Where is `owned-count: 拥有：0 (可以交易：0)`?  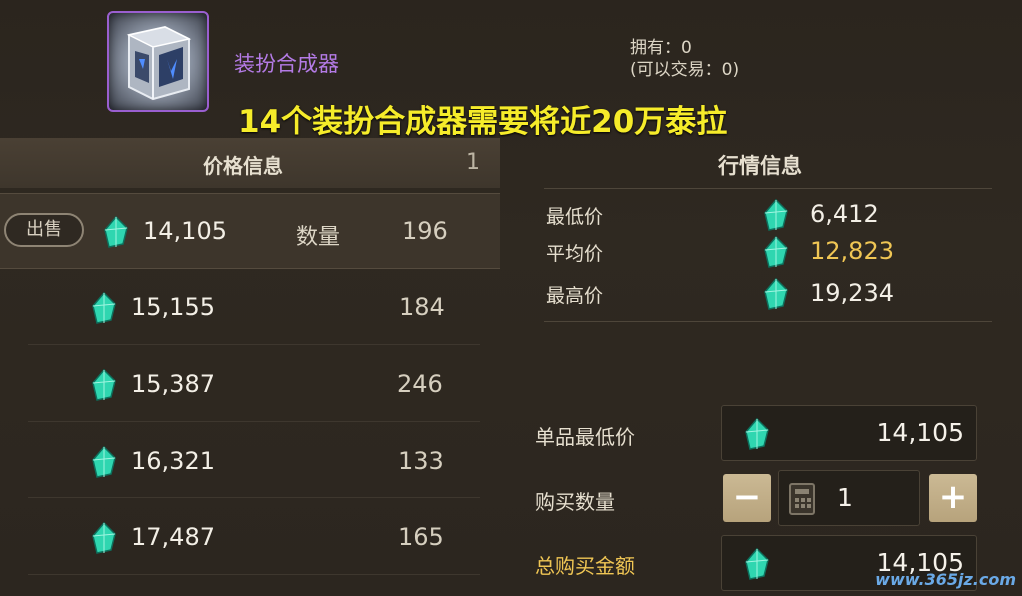
owned-count: 拥有：0 (可以交易：0) is located at coordinates (684, 59).